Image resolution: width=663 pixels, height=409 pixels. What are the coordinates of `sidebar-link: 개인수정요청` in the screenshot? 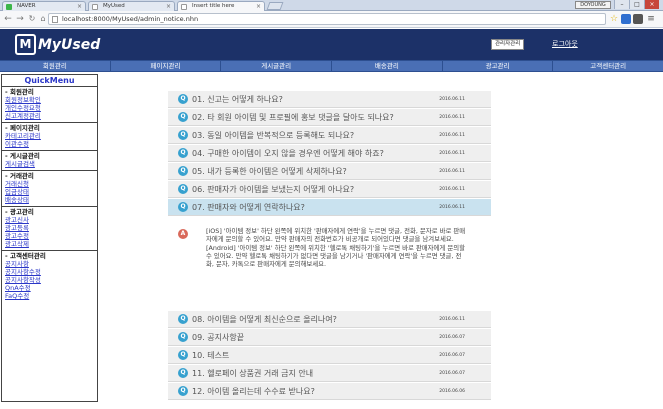 It's located at (49, 108).